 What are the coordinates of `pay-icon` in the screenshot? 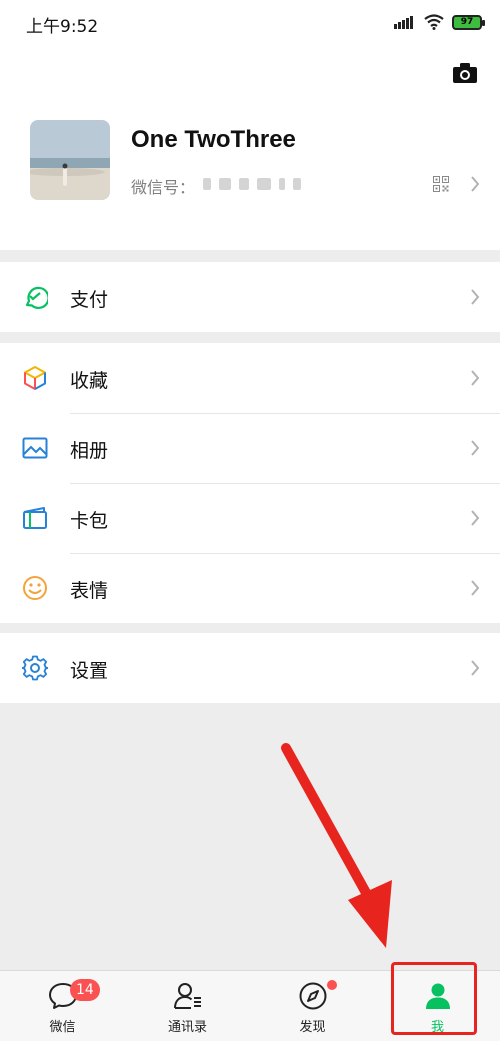 It's located at (36, 297).